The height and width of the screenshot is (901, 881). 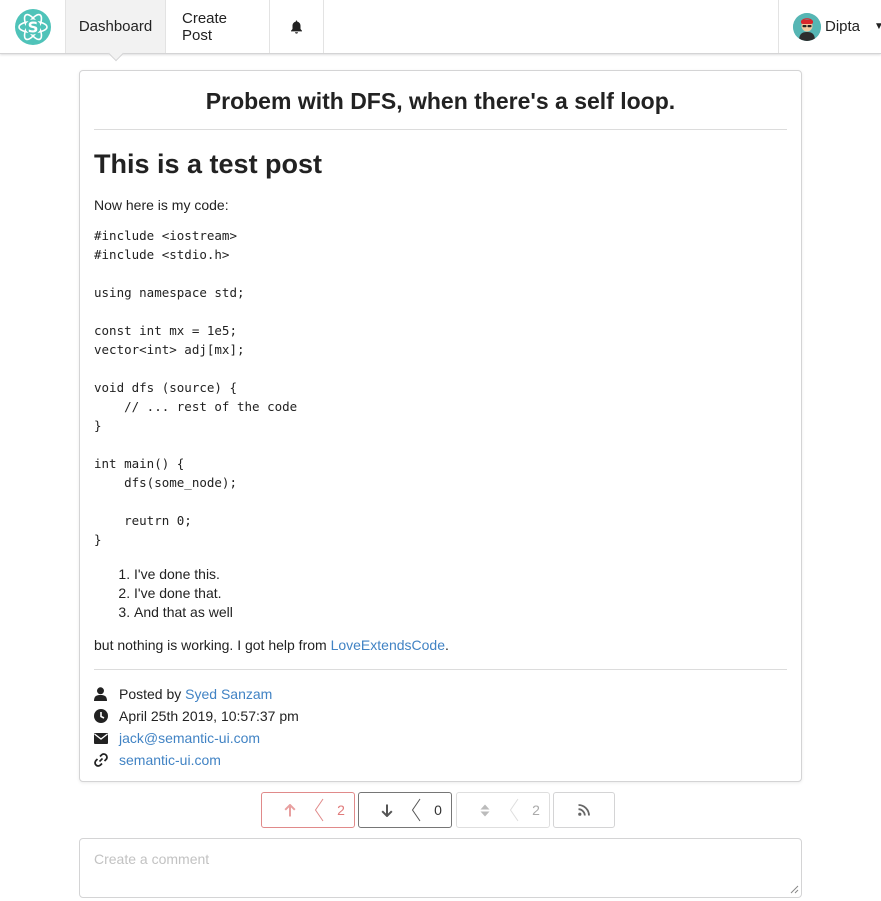 I want to click on score-count: 2, so click(x=536, y=810).